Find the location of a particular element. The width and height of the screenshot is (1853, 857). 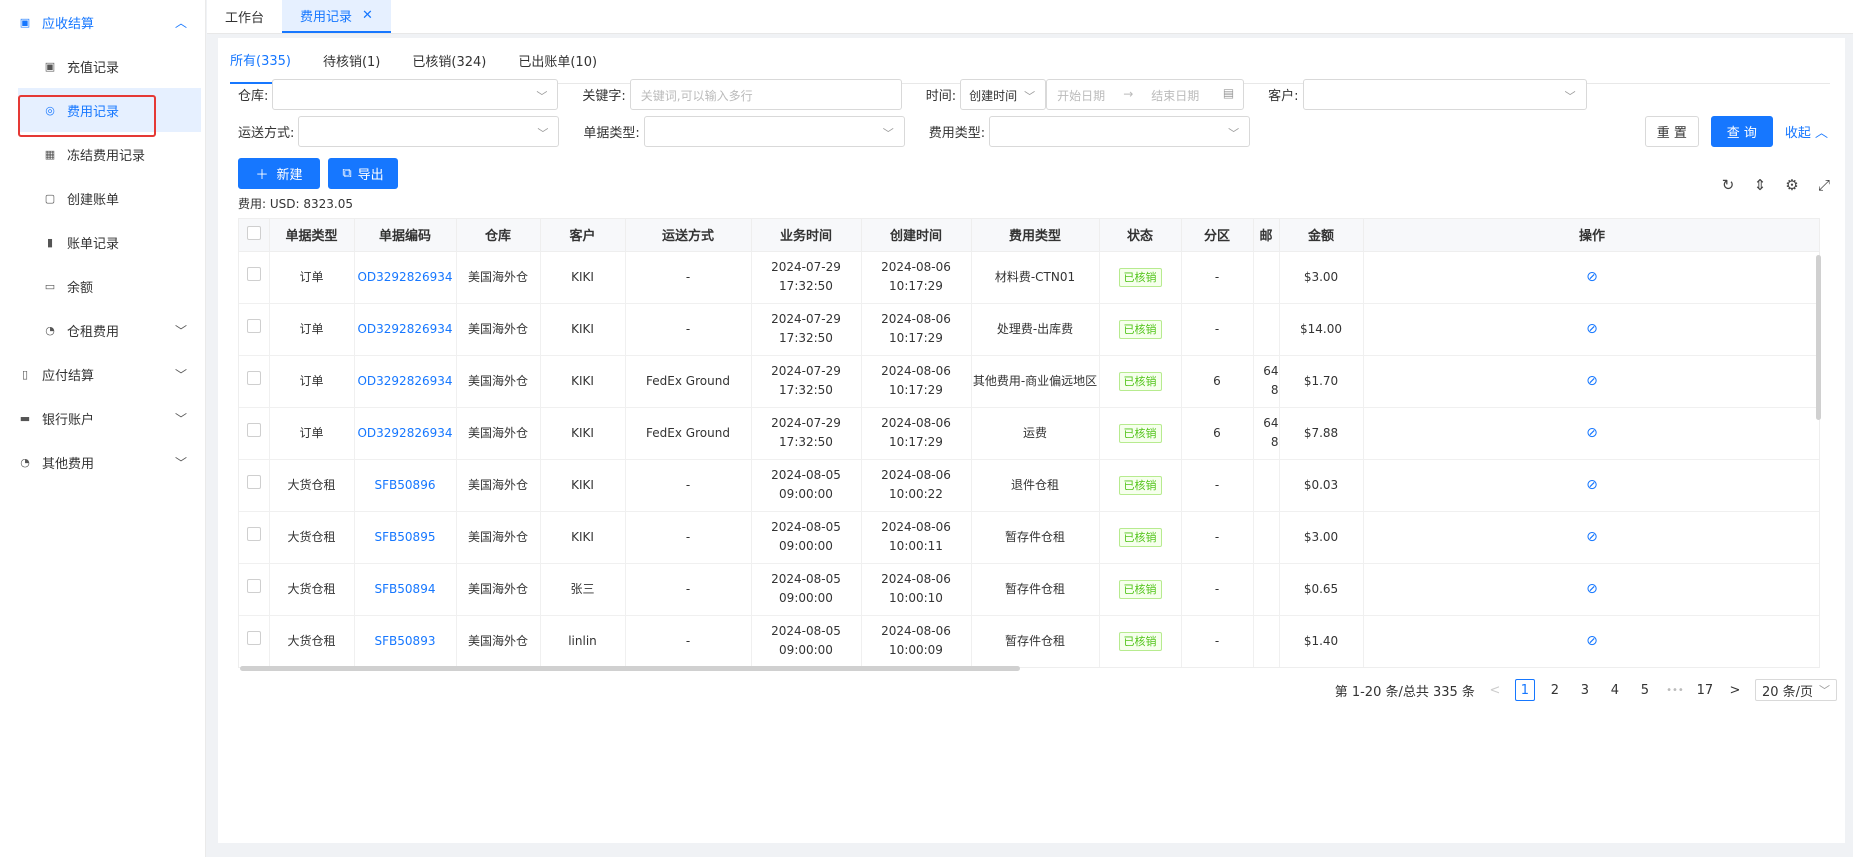

sidebar-item-balance: ▭ 余额 is located at coordinates (102, 286).